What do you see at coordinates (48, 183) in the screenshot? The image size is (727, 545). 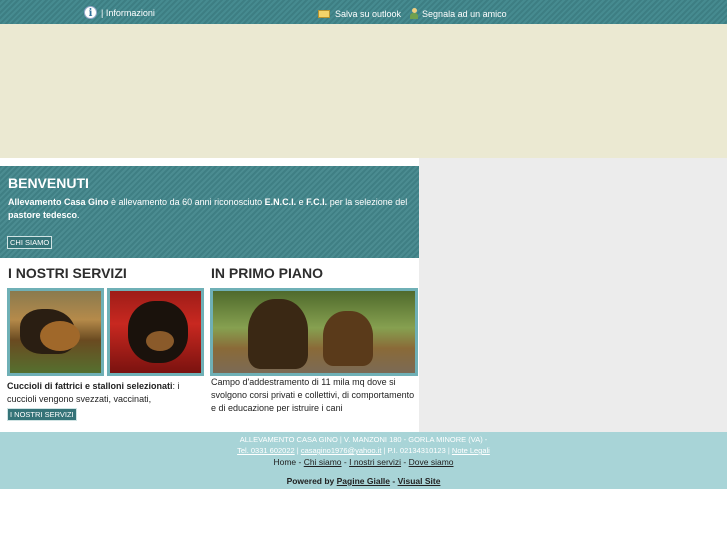 I see `welcome-title: BENVENUTI` at bounding box center [48, 183].